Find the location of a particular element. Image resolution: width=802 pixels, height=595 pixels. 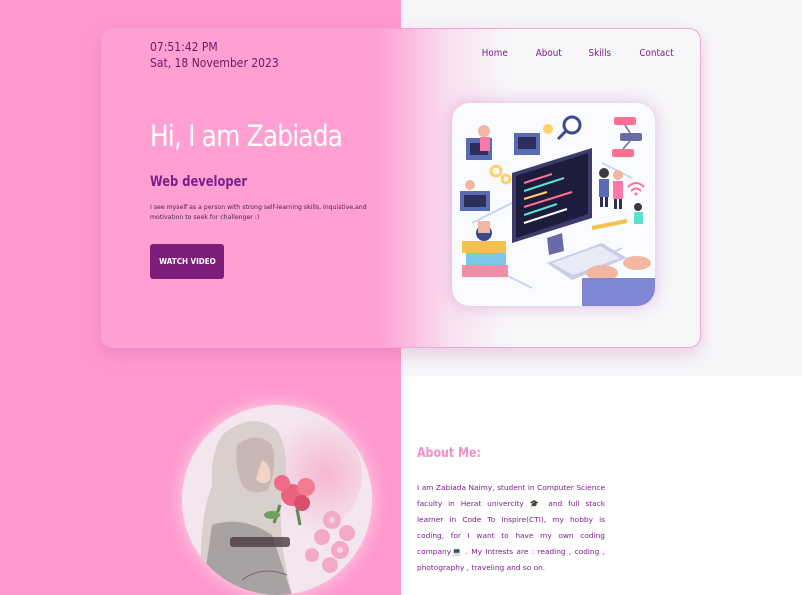

top-nav: Home About Skills Contact is located at coordinates (566, 53).